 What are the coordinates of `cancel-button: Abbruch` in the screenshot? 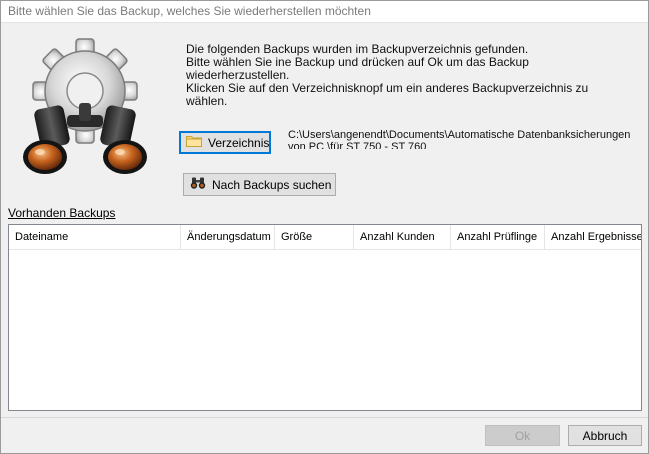 It's located at (605, 435).